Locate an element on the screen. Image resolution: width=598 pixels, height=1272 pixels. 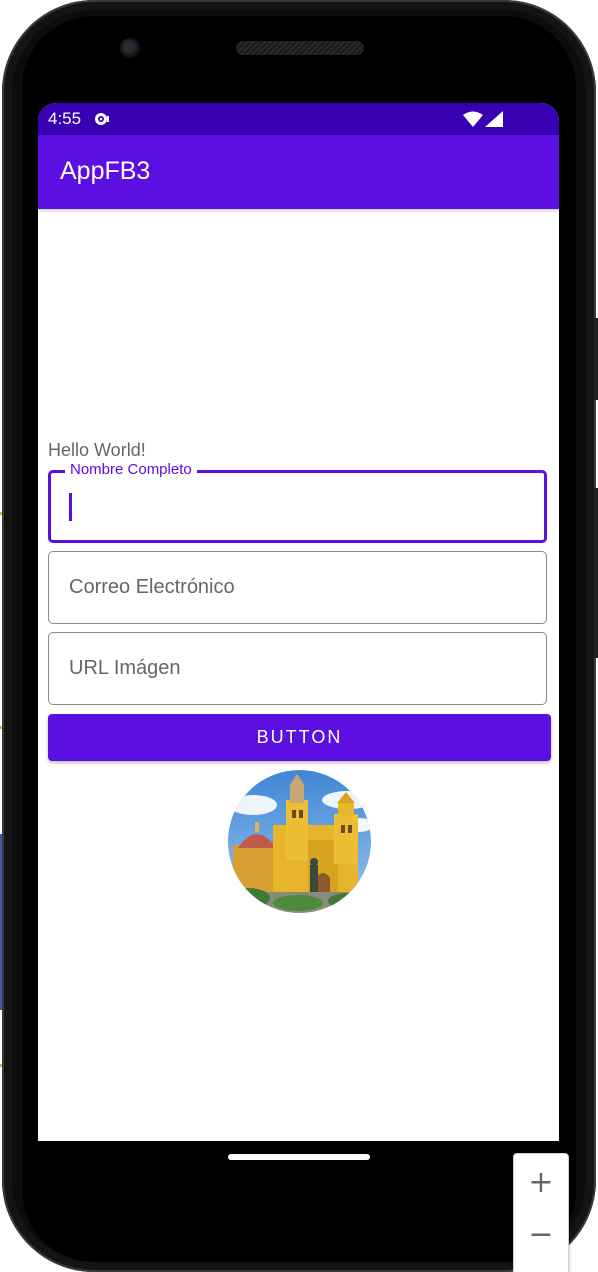
app-title: AppFB3 is located at coordinates (105, 171).